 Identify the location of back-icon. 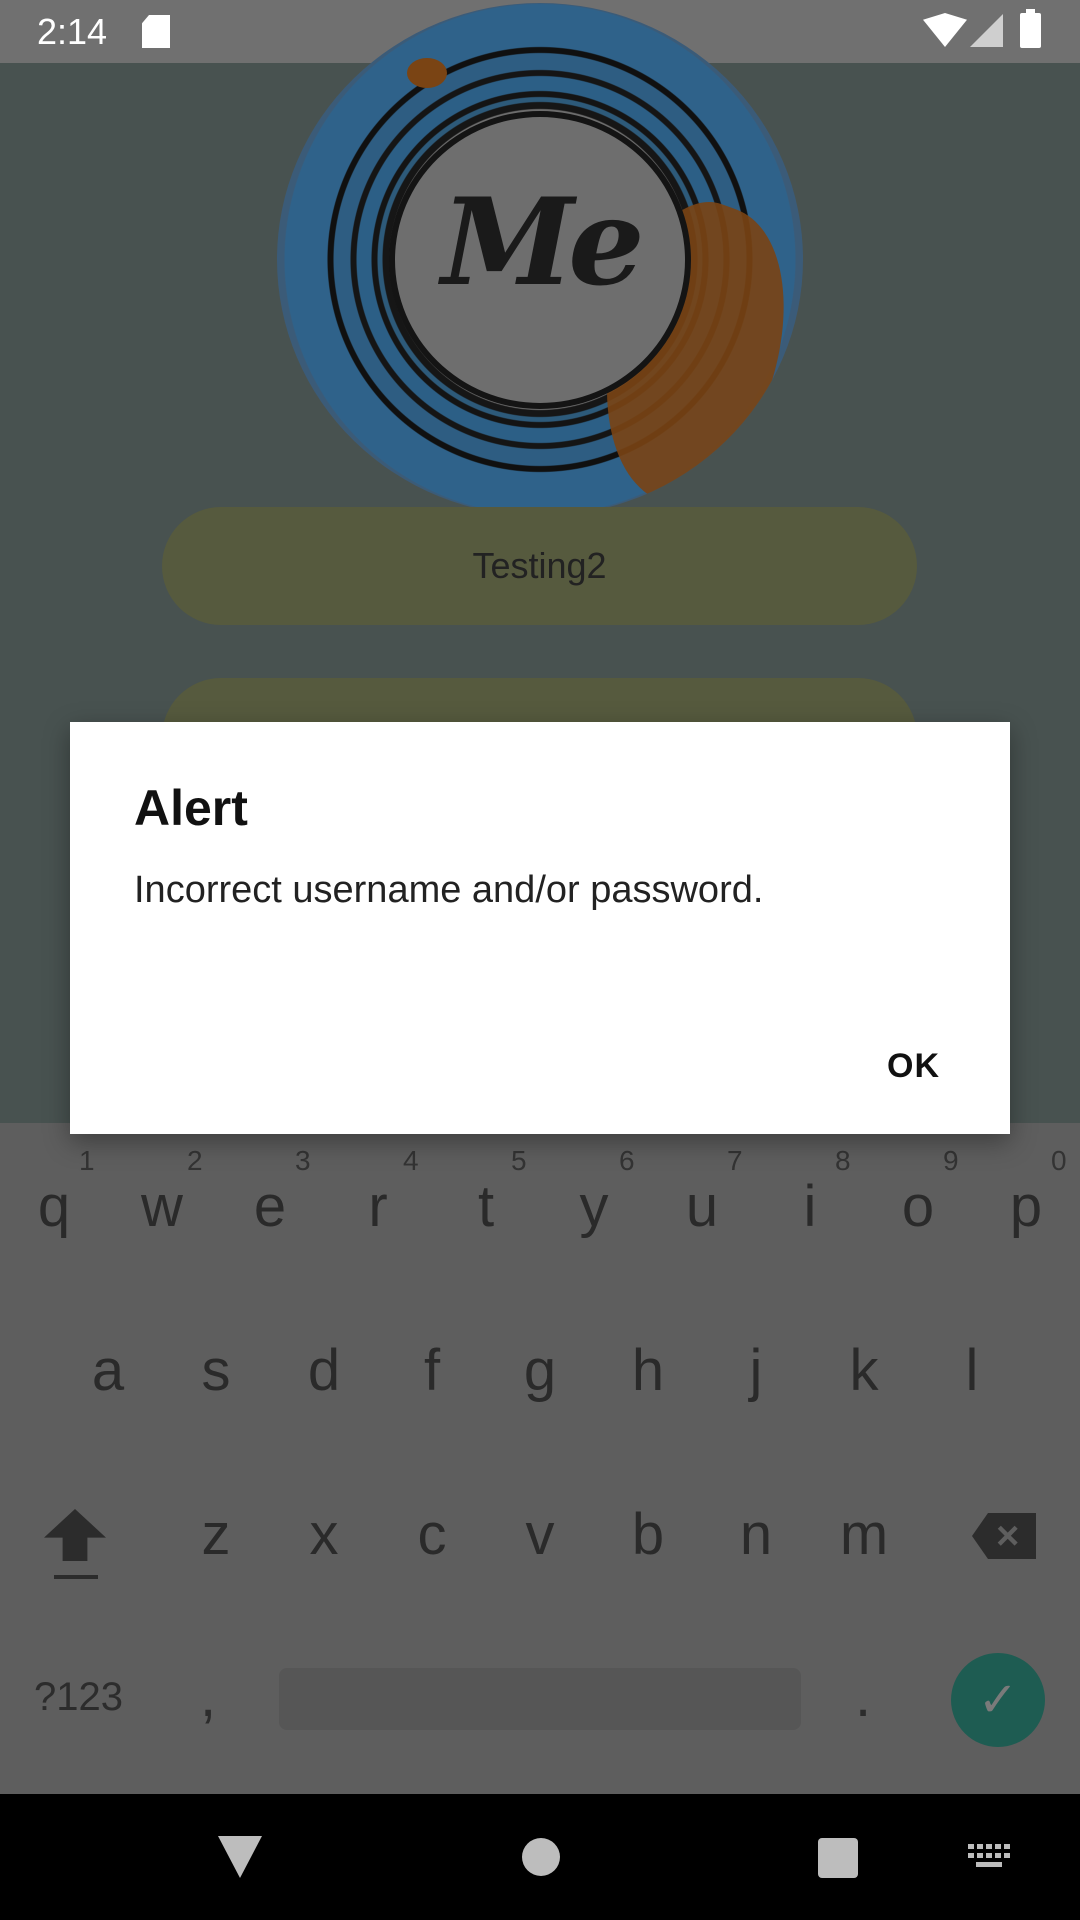
(240, 1857).